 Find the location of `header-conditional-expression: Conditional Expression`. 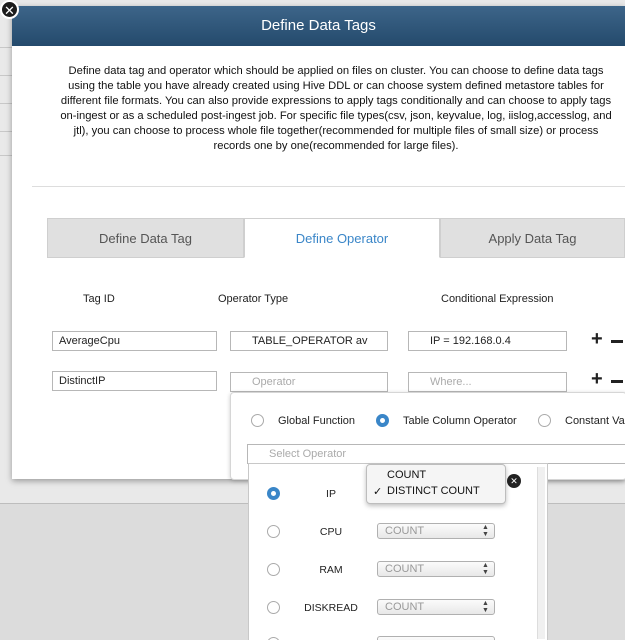

header-conditional-expression: Conditional Expression is located at coordinates (497, 299).